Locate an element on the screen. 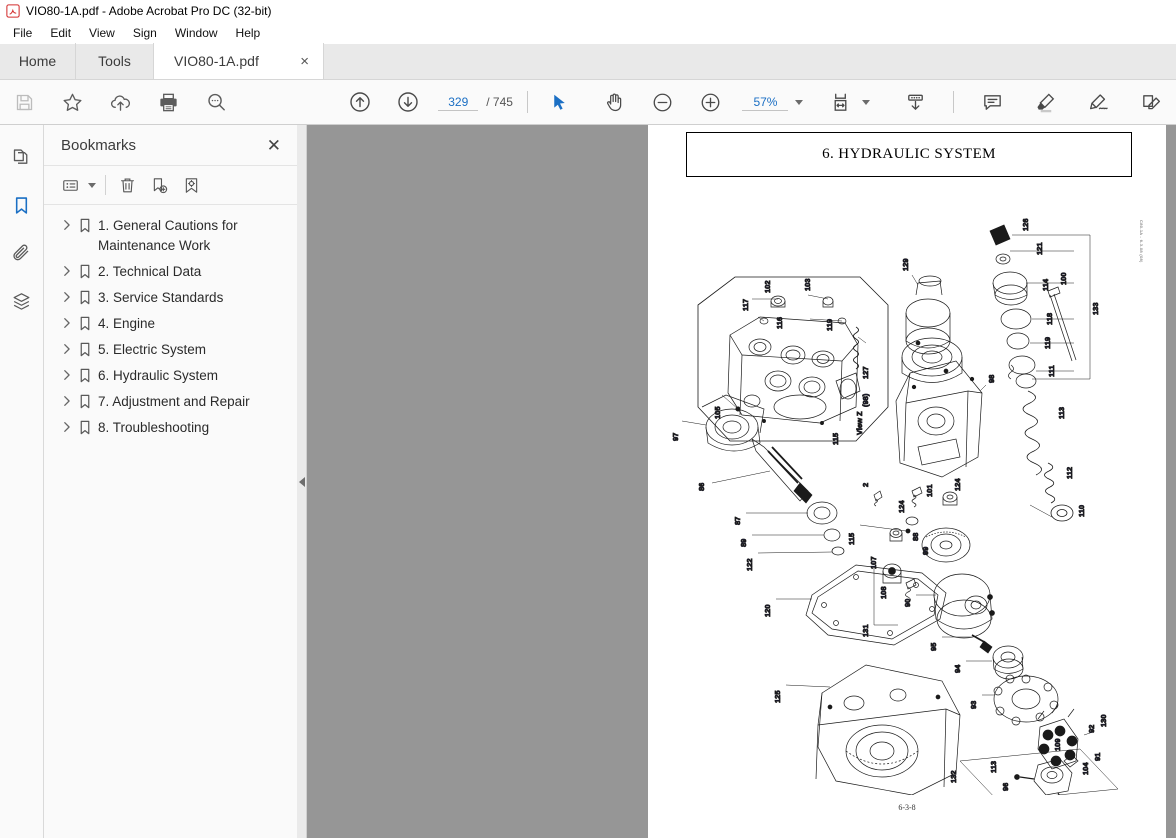 This screenshot has width=1176, height=838. bookmark-label: 1. General Cautions for Maintenance Work is located at coordinates (168, 235).